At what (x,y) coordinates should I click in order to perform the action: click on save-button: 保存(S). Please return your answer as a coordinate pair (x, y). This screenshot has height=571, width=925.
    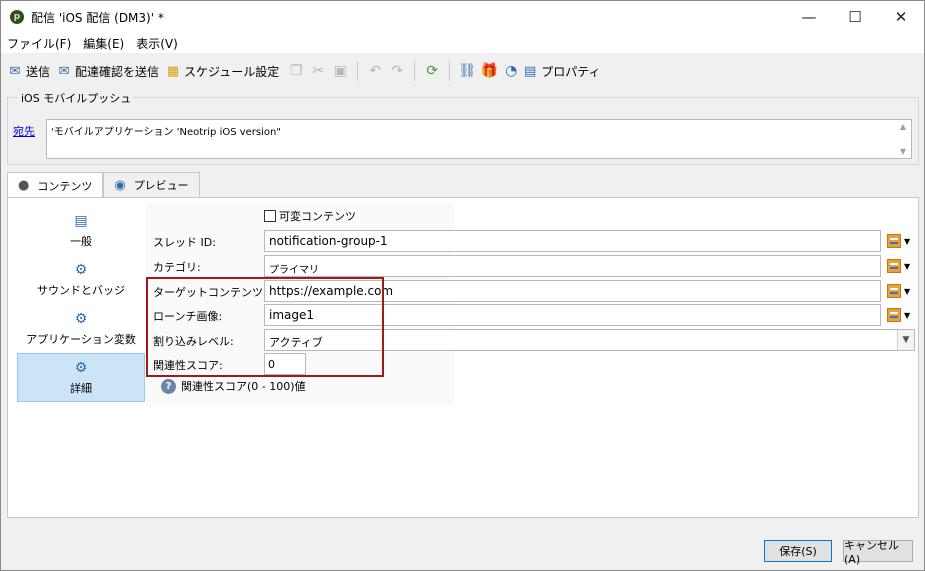
    Looking at the image, I should click on (798, 551).